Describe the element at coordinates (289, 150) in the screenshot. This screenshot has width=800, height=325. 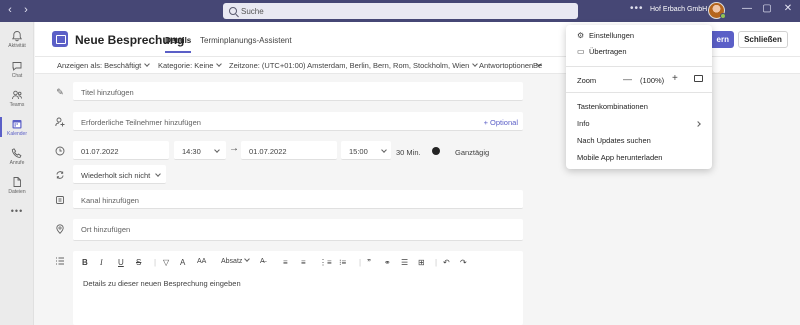
I see `end-date-input: 01.07.2022` at that location.